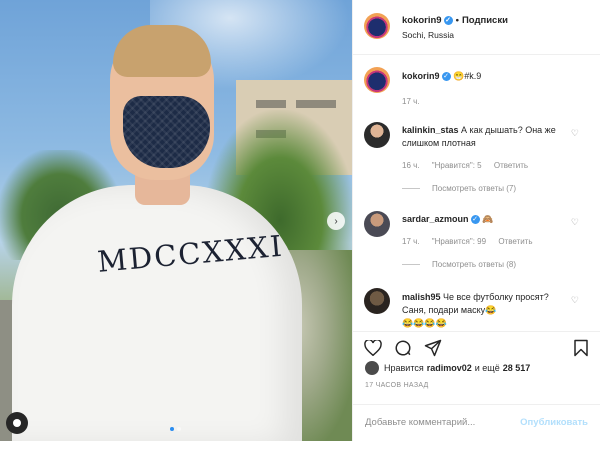 This screenshot has width=600, height=449. I want to click on likes-summary: Нравится radimov02 и ещё 28 517, so click(449, 368).